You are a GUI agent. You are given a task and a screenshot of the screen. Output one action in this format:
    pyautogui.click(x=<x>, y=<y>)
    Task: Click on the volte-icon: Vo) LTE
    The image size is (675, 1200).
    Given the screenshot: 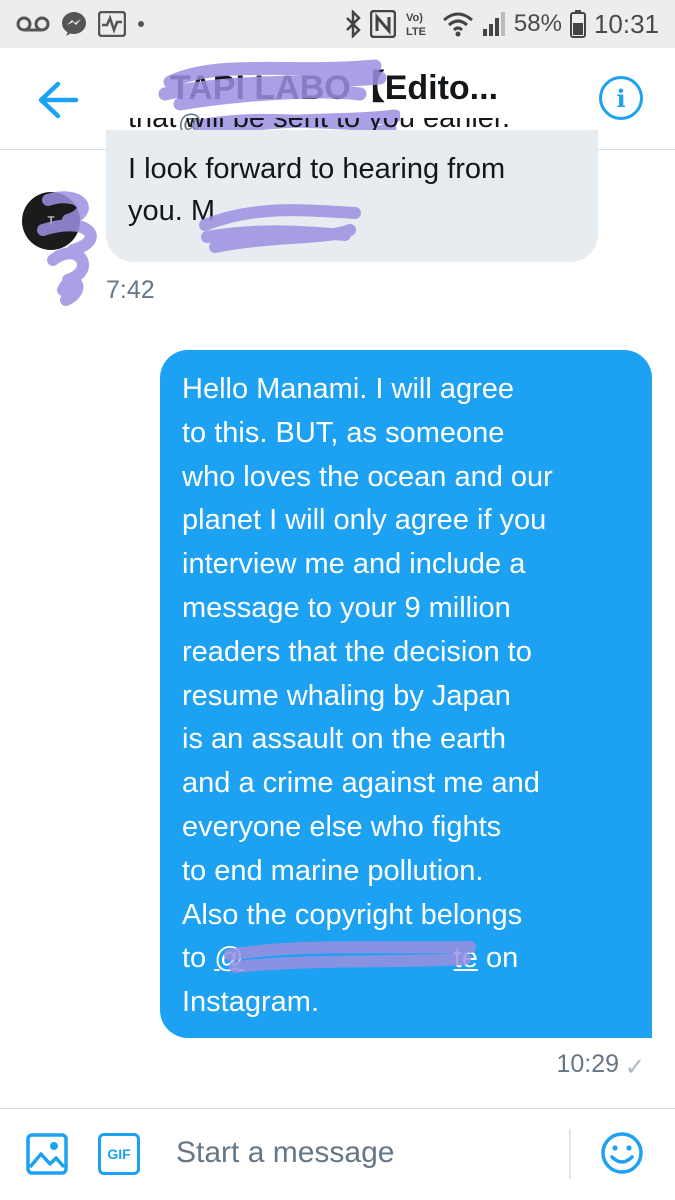 What is the action you would take?
    pyautogui.click(x=419, y=24)
    